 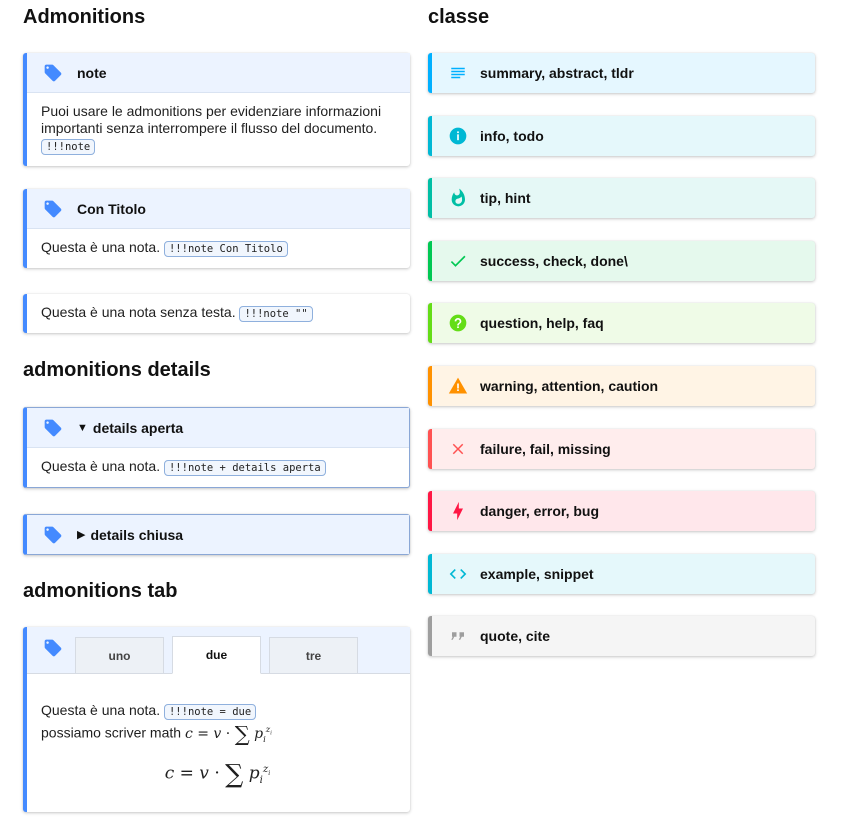 I want to click on info-circle-icon, so click(x=458, y=136).